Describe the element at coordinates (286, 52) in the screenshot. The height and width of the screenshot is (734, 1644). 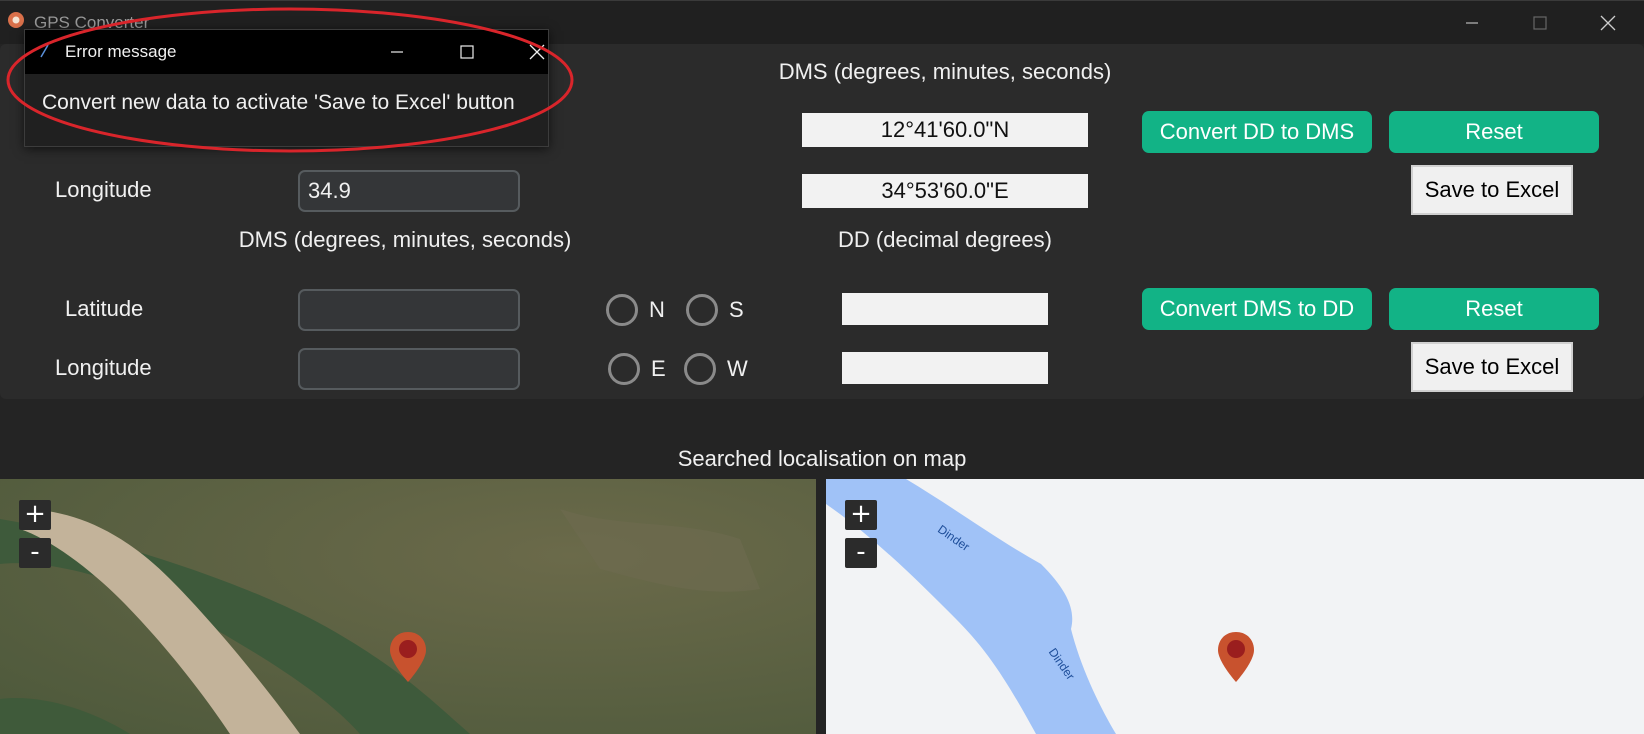
I see `dialog-title-bar: Error message` at that location.